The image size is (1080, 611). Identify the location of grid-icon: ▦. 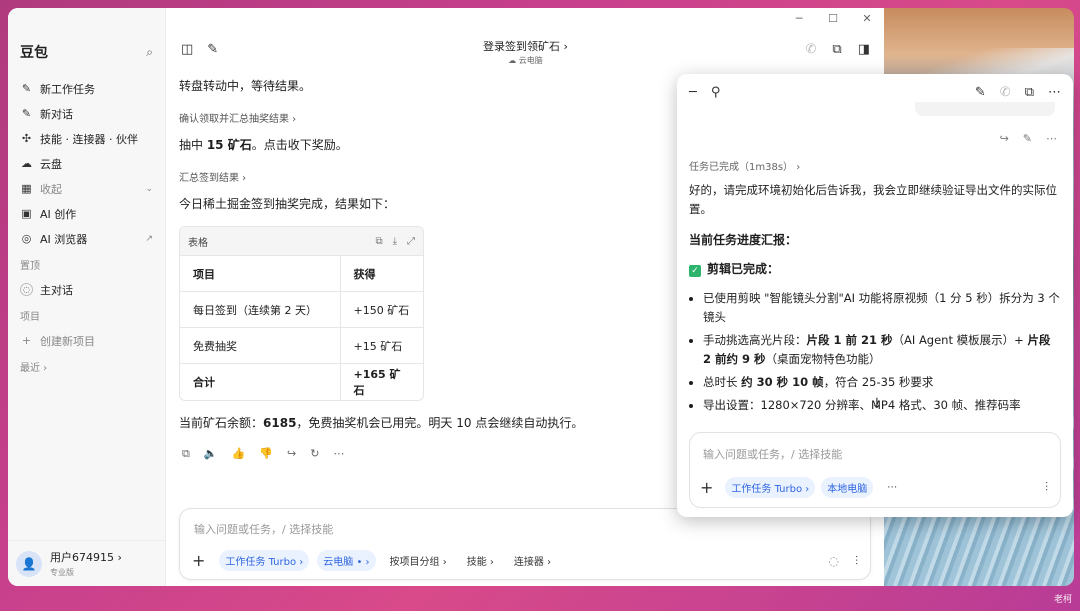
(26, 188).